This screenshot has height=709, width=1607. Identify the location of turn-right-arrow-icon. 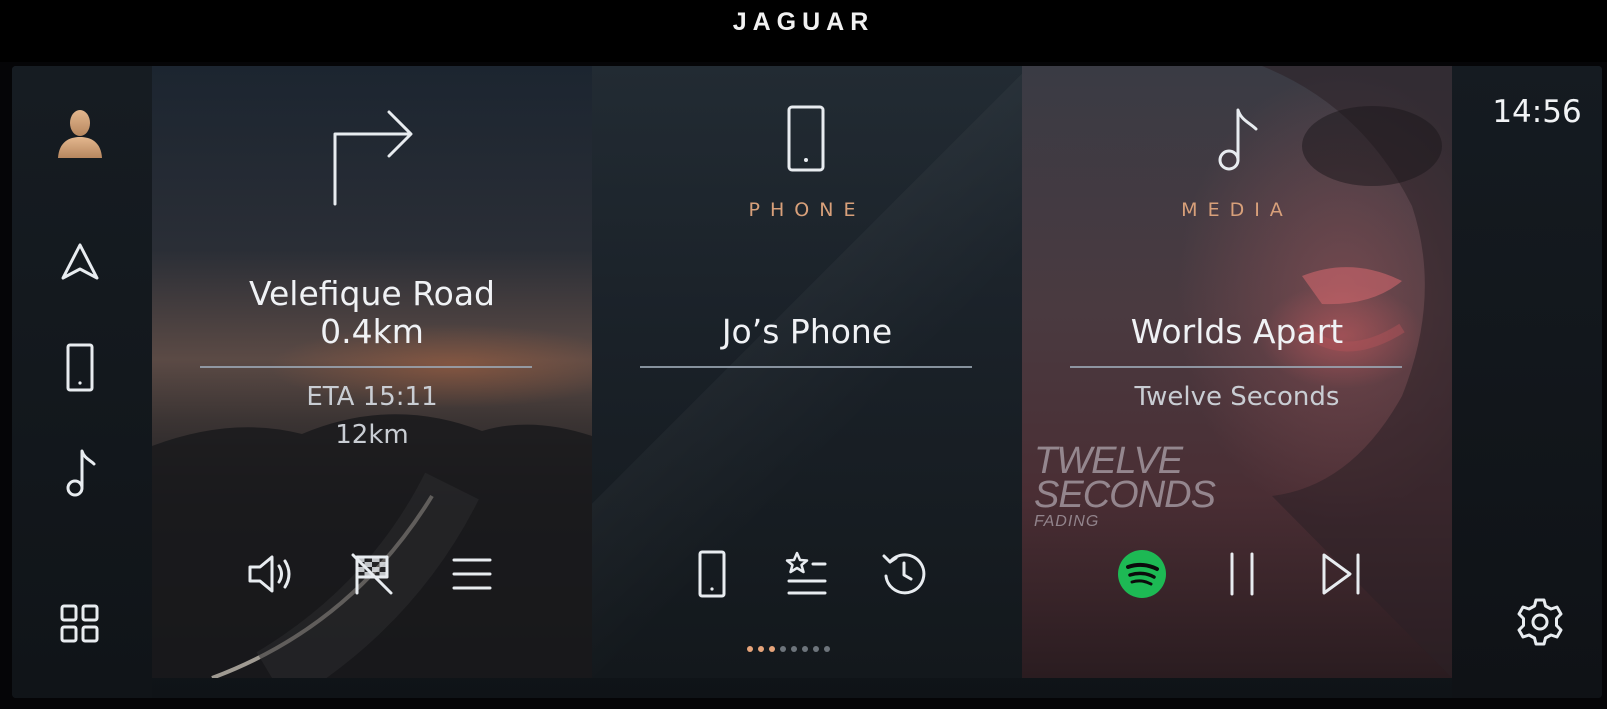
(373, 156).